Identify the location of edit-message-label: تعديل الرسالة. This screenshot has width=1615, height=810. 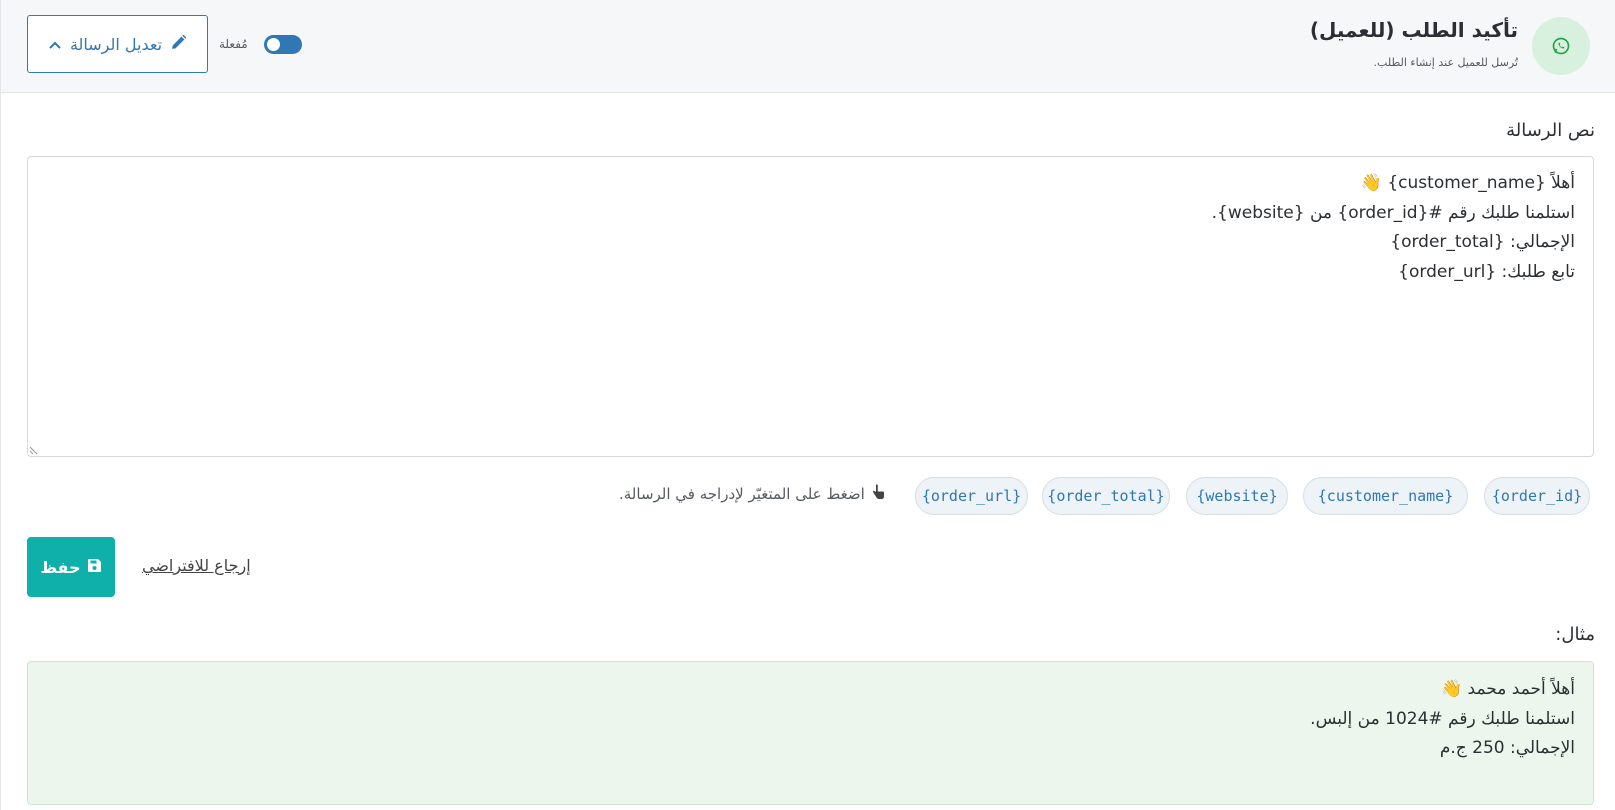
(116, 44).